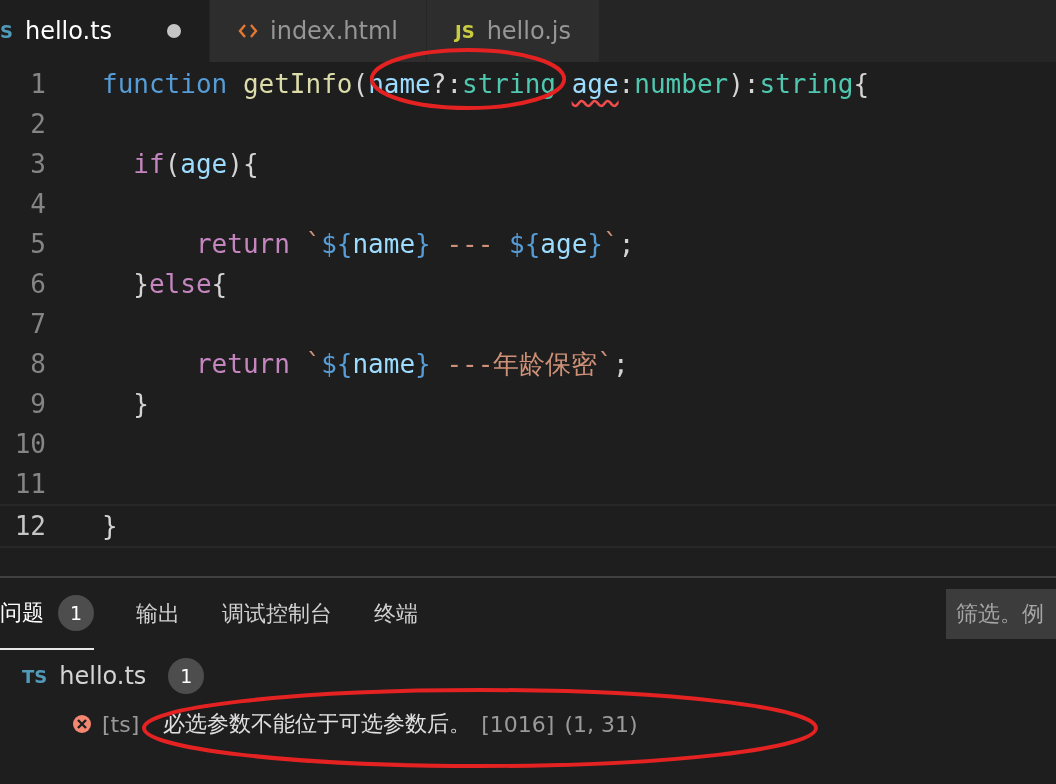  What do you see at coordinates (6, 31) in the screenshot?
I see `file-type-icon: S` at bounding box center [6, 31].